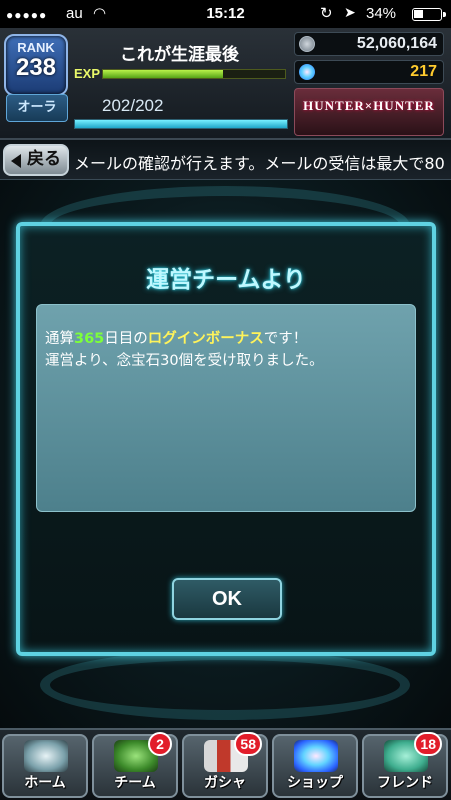 This screenshot has width=451, height=800. Describe the element at coordinates (423, 71) in the screenshot. I see `gem-value: 217` at that location.